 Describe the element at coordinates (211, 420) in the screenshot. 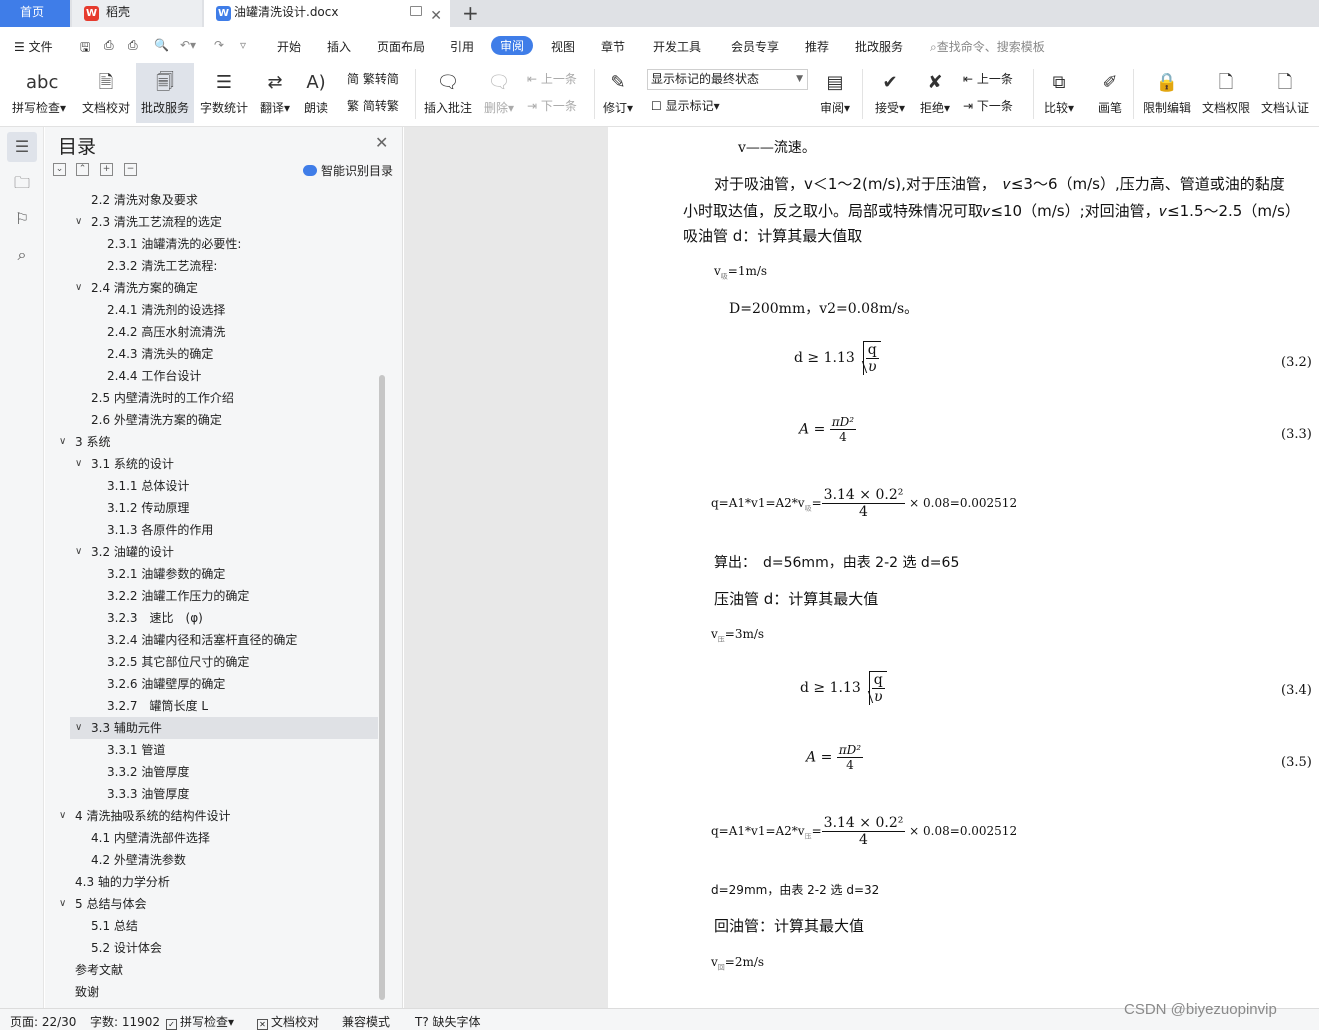

I see `toc-item: 2.6 外壁清洗方案的确定` at that location.